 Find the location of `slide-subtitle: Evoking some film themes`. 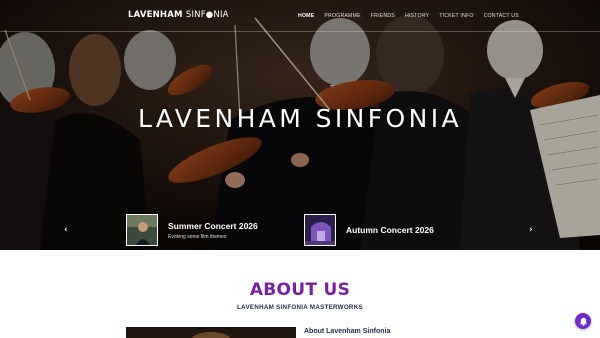

slide-subtitle: Evoking some film themes is located at coordinates (197, 236).